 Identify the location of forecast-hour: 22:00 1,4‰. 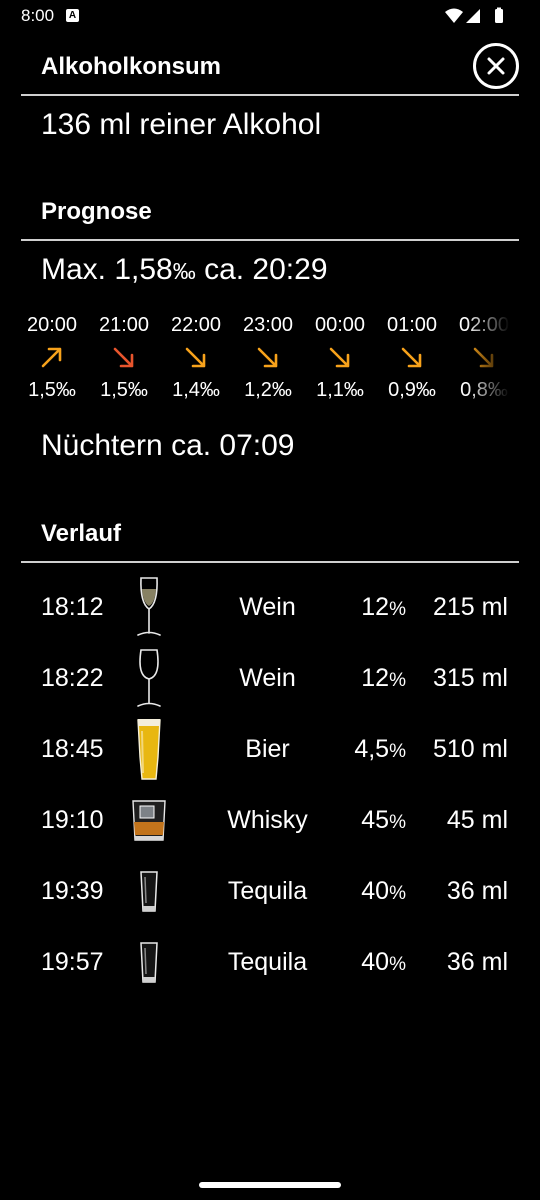
(196, 358).